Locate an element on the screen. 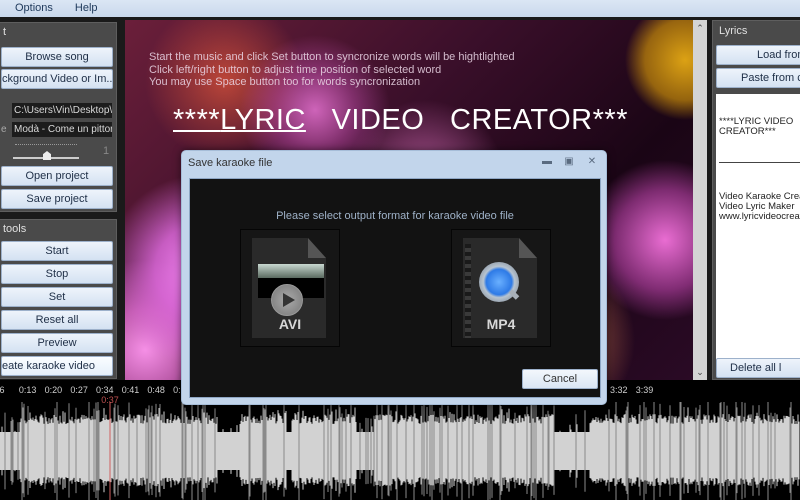 The width and height of the screenshot is (800, 500). timeline-tick: 0:48 is located at coordinates (156, 390).